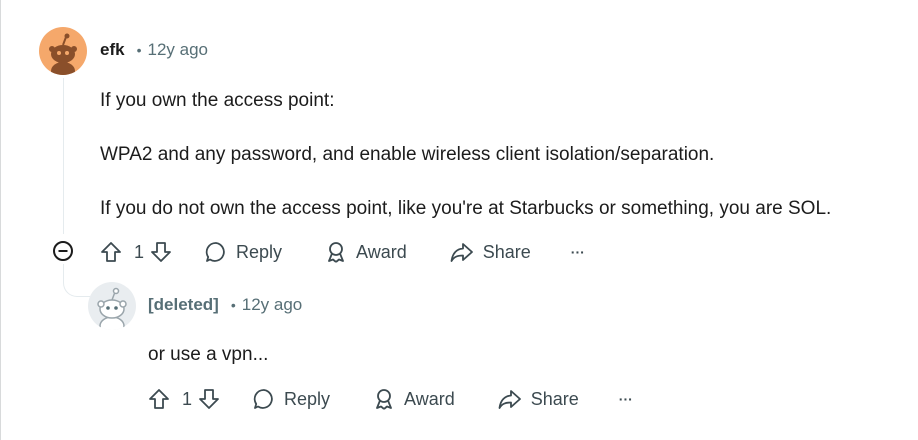 The image size is (918, 440). What do you see at coordinates (76, 280) in the screenshot?
I see `thread-branch-line` at bounding box center [76, 280].